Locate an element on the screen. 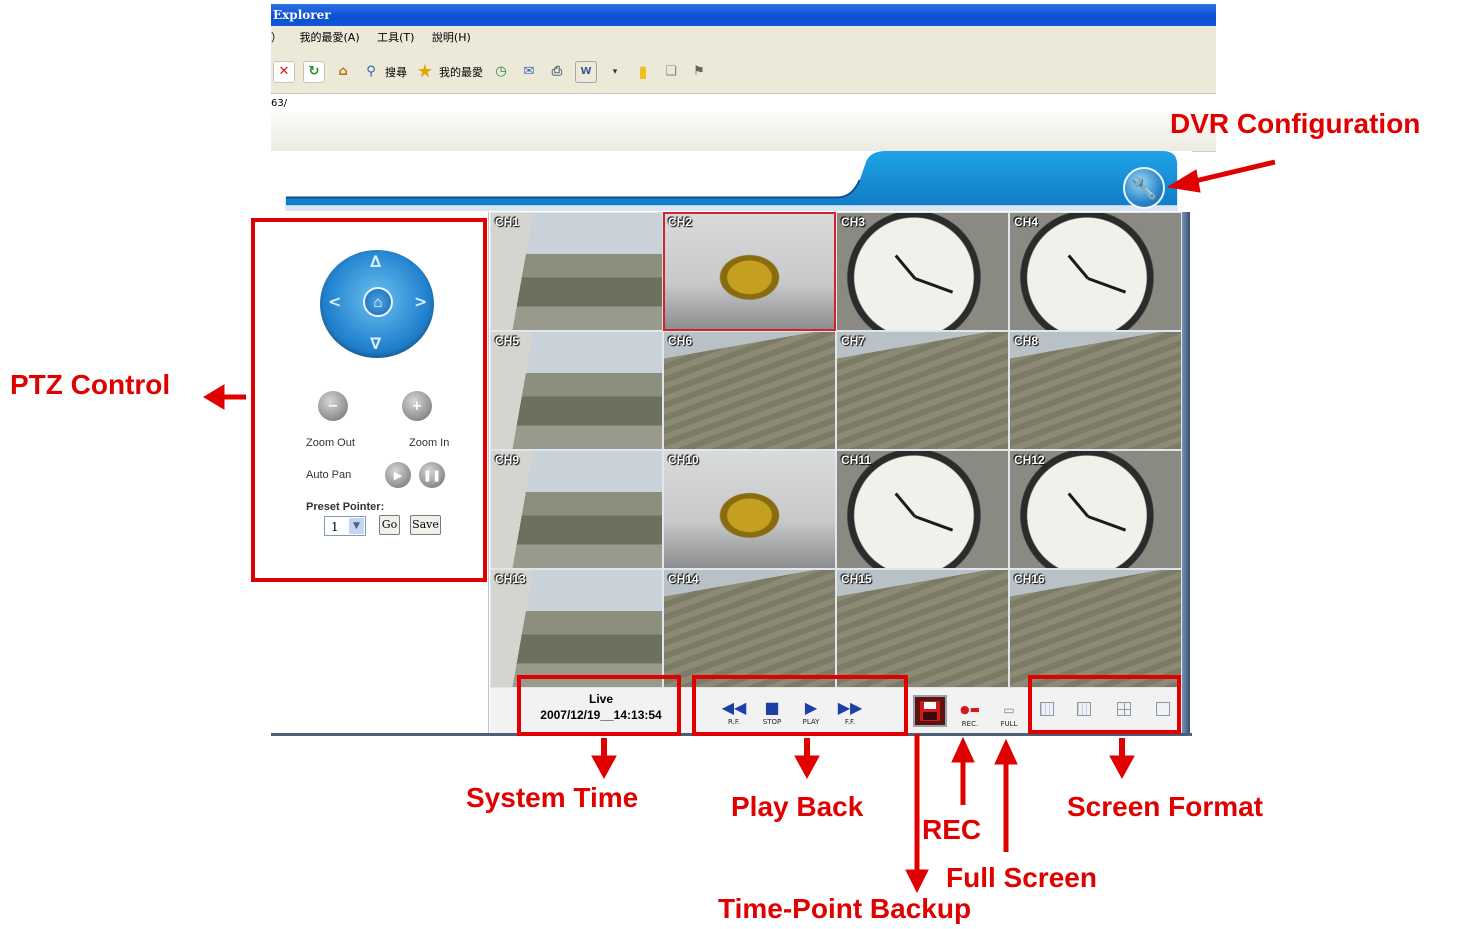 The image size is (1472, 929). channel-label: CH2 is located at coordinates (680, 222).